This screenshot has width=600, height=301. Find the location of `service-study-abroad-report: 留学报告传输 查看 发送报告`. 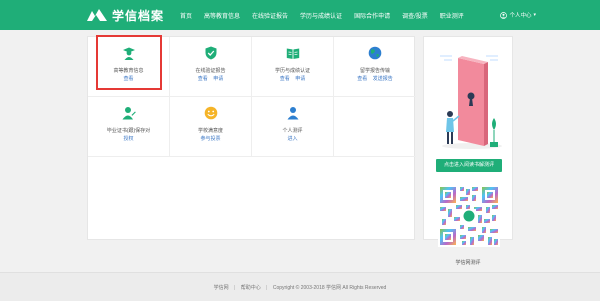

service-study-abroad-report: 留学报告传输 查看 发送报告 is located at coordinates (375, 67).